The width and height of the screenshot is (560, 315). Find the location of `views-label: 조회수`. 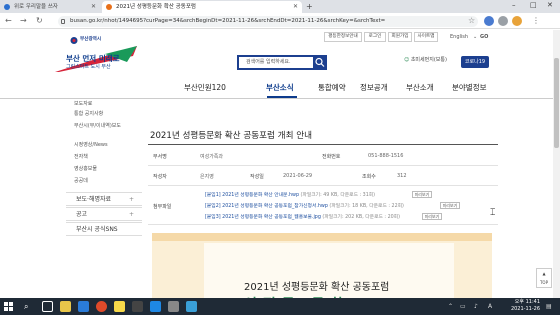

views-label: 조회수 is located at coordinates (369, 177).